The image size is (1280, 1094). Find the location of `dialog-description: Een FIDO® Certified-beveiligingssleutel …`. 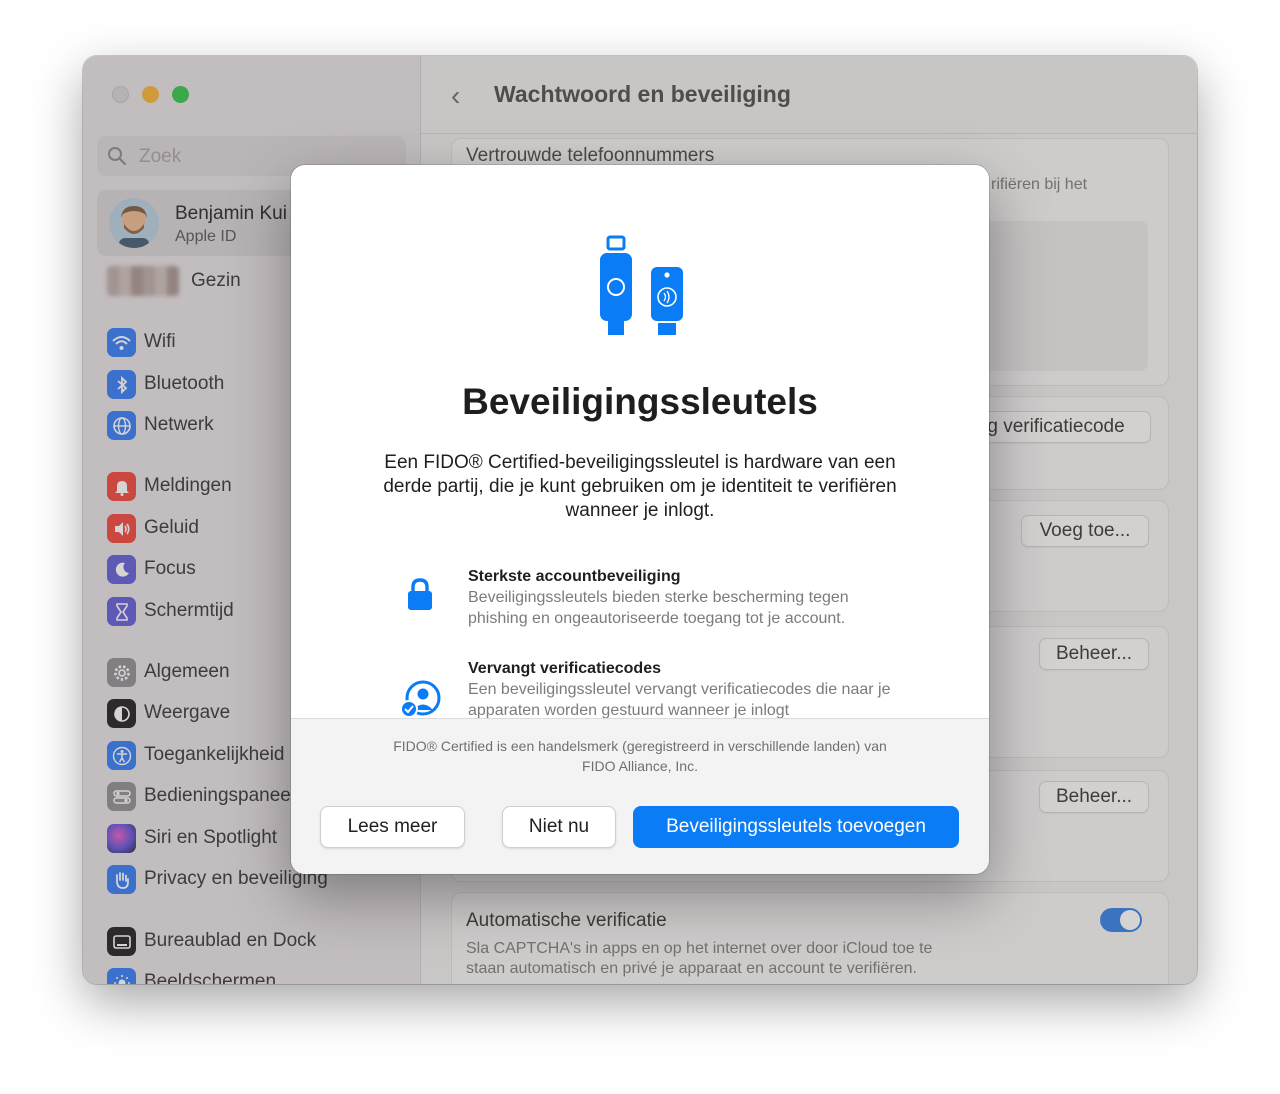

dialog-description: Een FIDO® Certified-beveiligingssleutel … is located at coordinates (640, 486).